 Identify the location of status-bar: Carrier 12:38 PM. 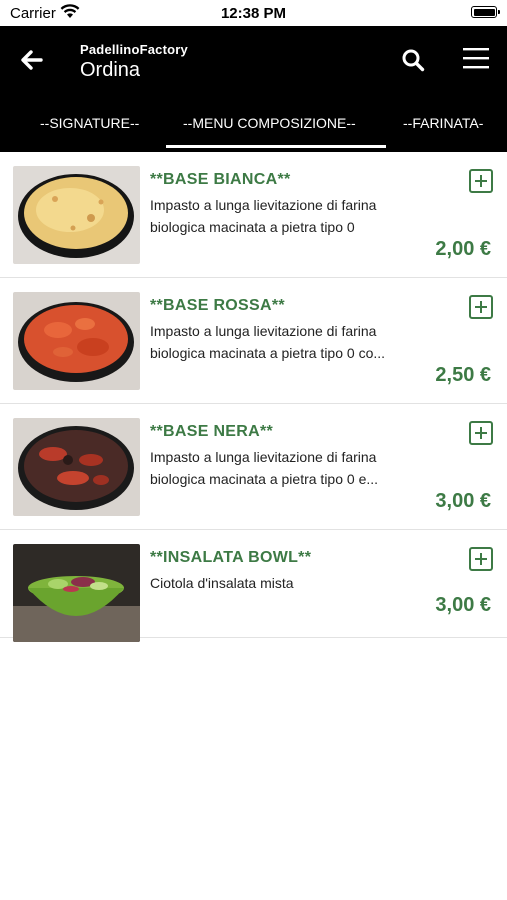
(253, 13).